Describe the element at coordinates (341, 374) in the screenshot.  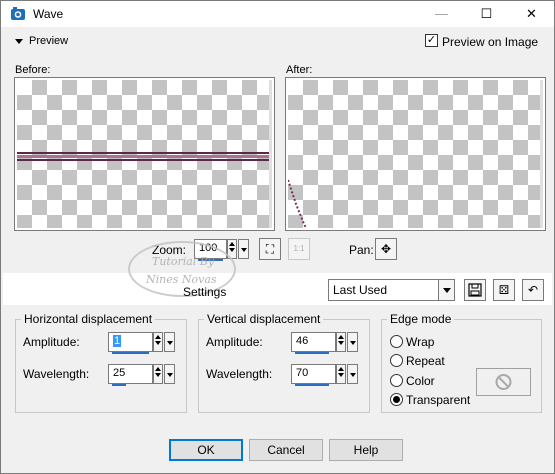
I see `v-wavelength-stepper` at that location.